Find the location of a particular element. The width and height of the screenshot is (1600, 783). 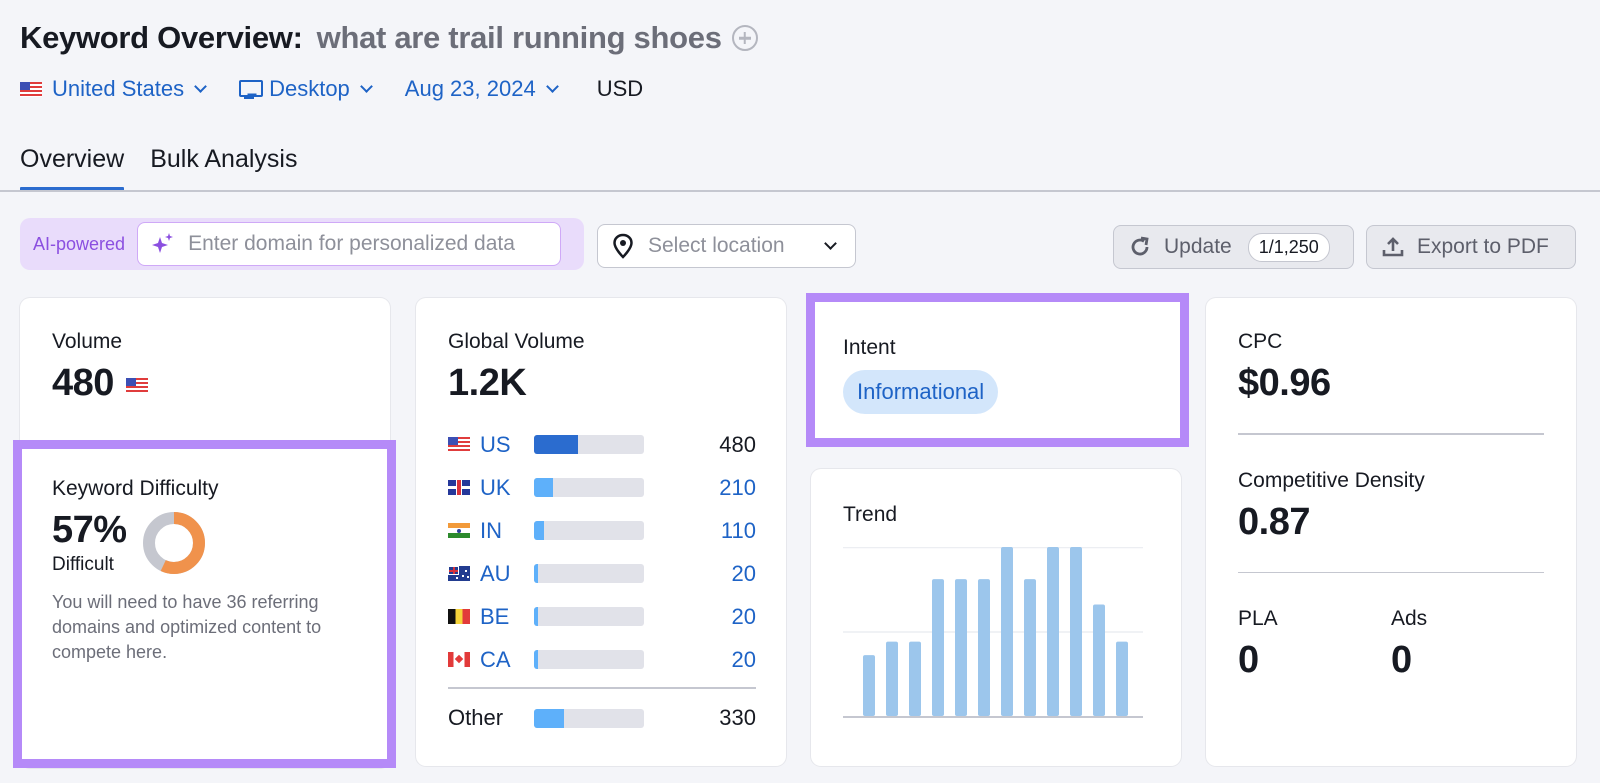

sparkle-icon is located at coordinates (163, 243).